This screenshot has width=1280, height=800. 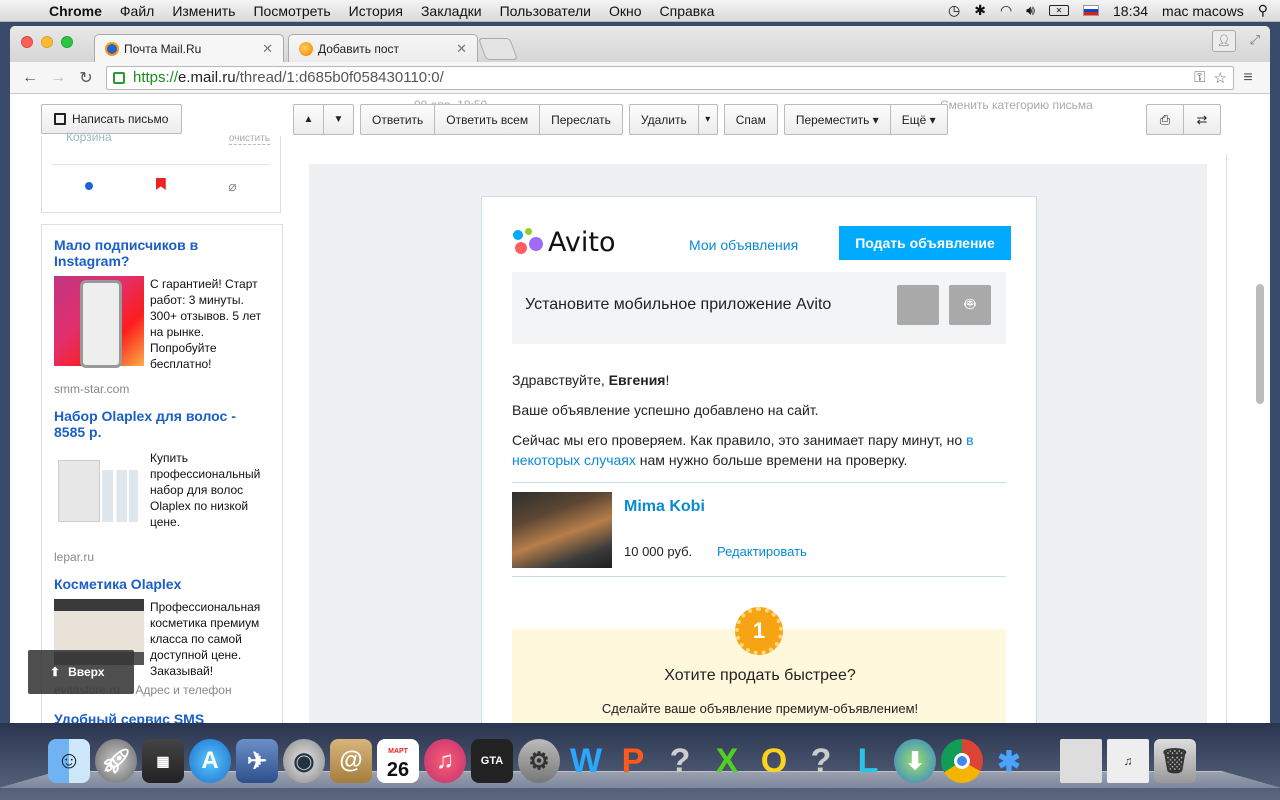 What do you see at coordinates (445, 761) in the screenshot?
I see `itunes-icon: ♫` at bounding box center [445, 761].